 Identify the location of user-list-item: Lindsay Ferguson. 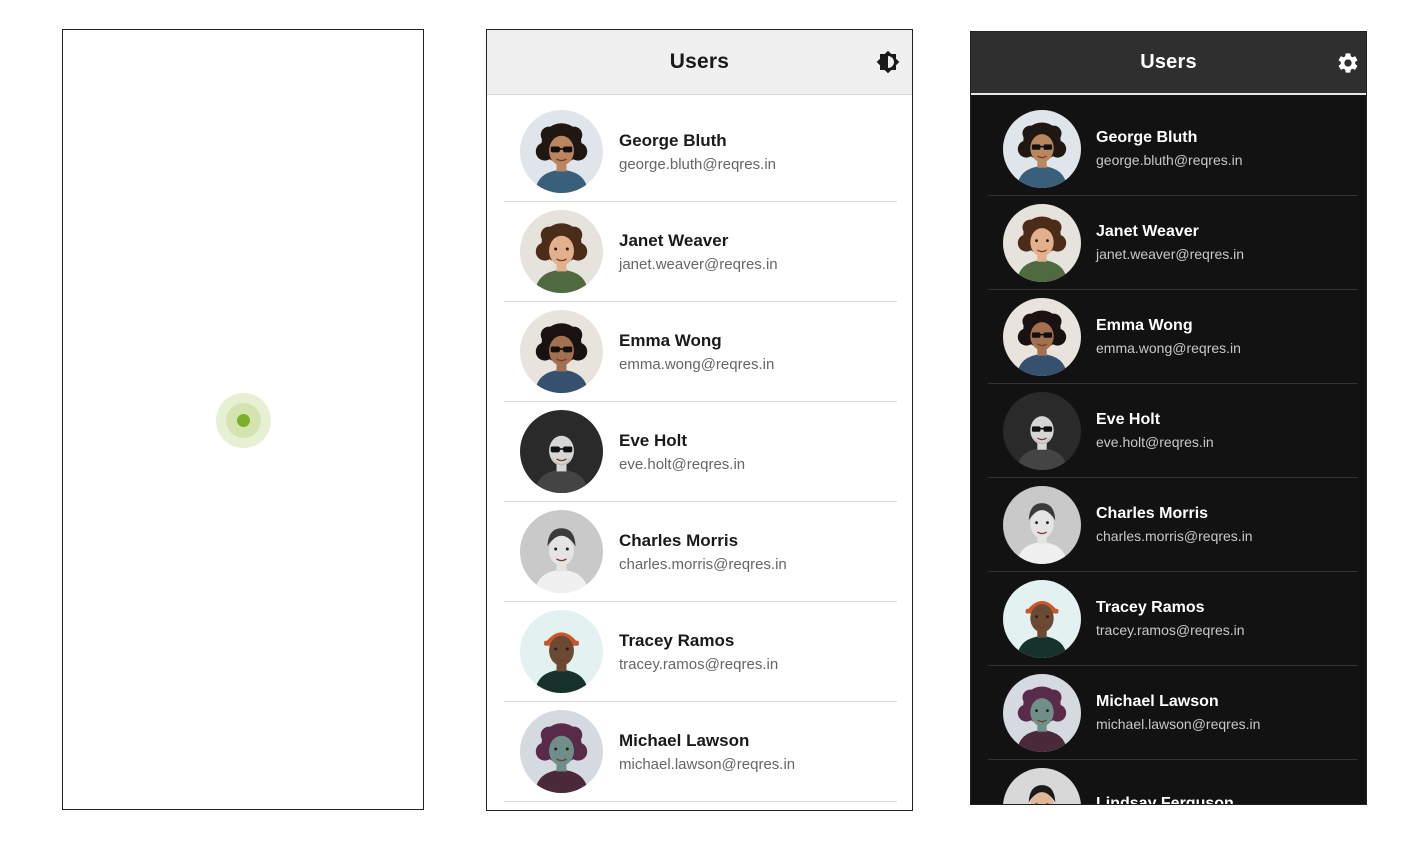
(1173, 782).